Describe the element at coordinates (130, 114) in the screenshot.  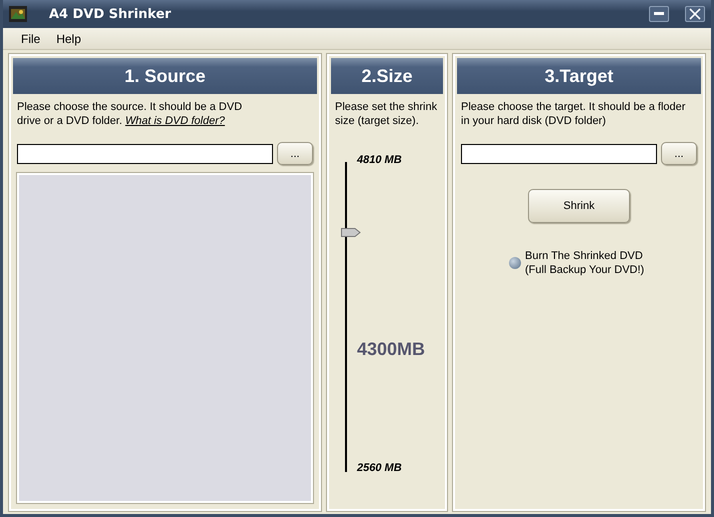
I see `source-instructions: Please choose the source. It should be a DVD drive or a DVD folder. What is DVD folder?` at that location.